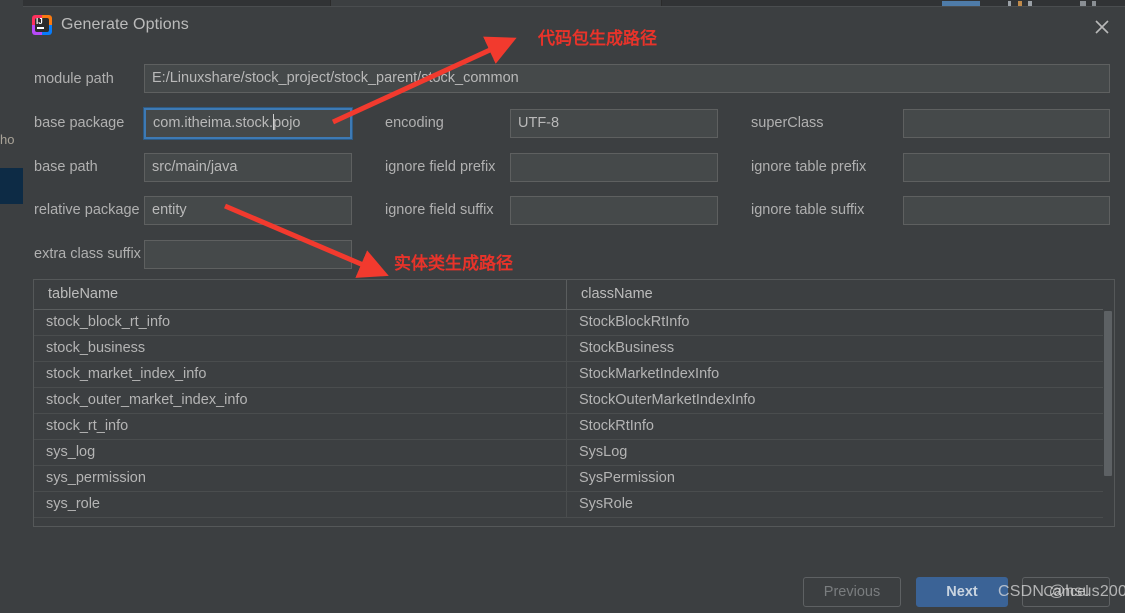  What do you see at coordinates (87, 254) in the screenshot?
I see `label-extra-class-suffix: extra class suffix` at bounding box center [87, 254].